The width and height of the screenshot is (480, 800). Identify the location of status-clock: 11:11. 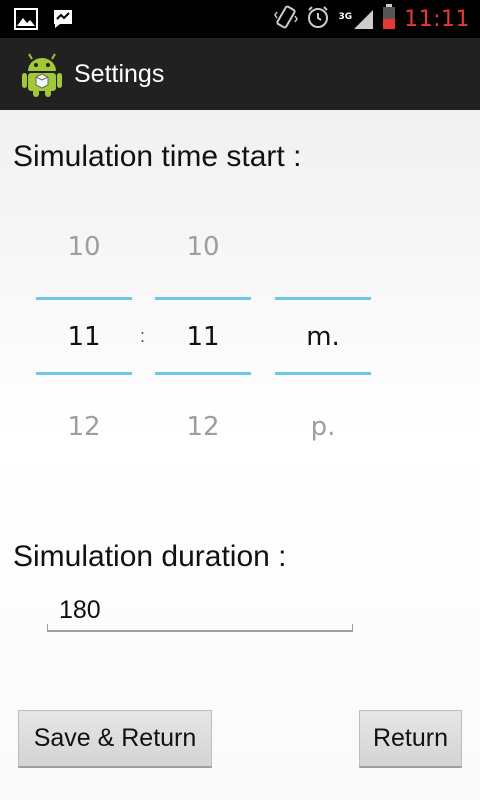
(437, 19).